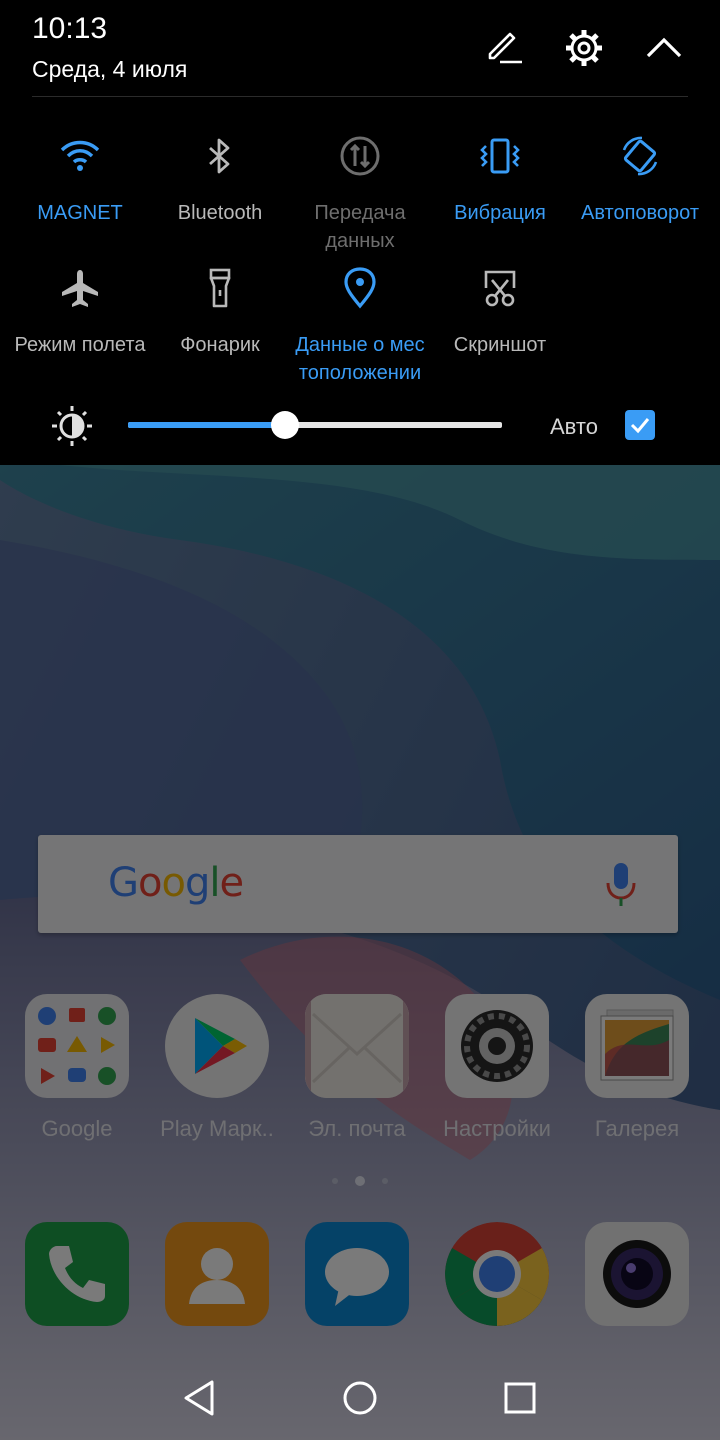 The image size is (720, 1440). Describe the element at coordinates (520, 1398) in the screenshot. I see `recents-icon` at that location.